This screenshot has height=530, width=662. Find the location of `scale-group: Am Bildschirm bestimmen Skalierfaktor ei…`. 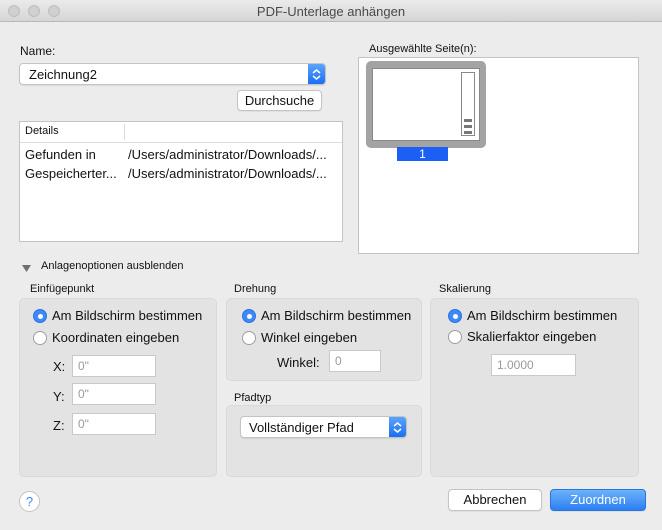

scale-group: Am Bildschirm bestimmen Skalierfaktor ei… is located at coordinates (534, 387).